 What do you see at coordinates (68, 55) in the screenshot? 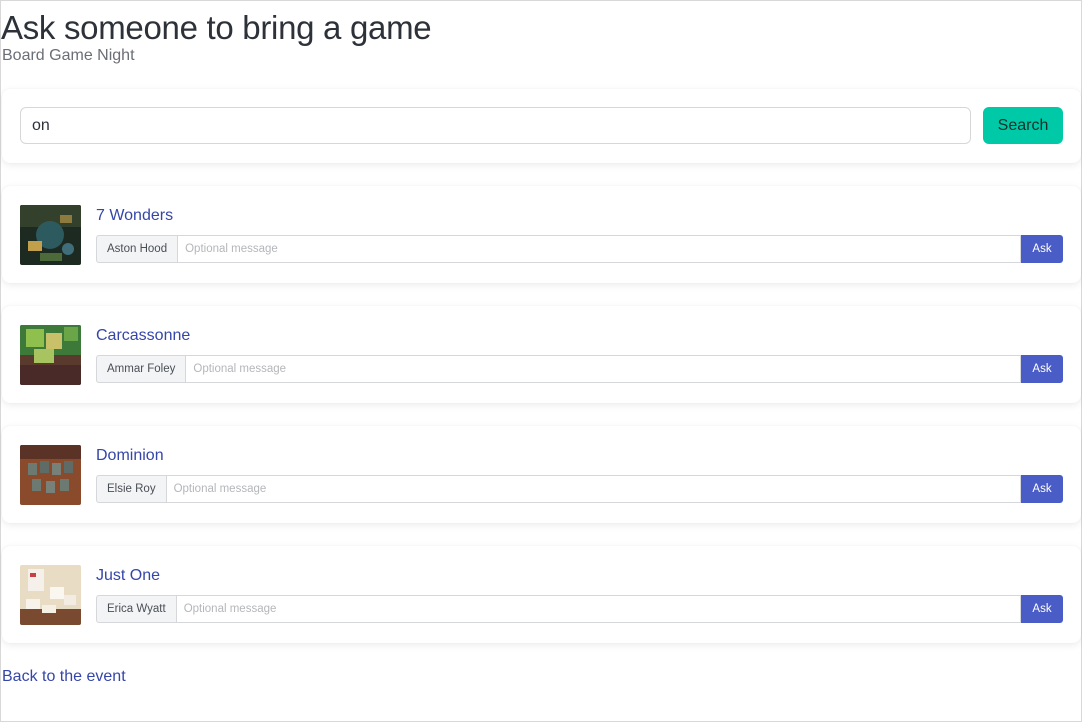
I see `event-subtitle: Board Game Night` at bounding box center [68, 55].